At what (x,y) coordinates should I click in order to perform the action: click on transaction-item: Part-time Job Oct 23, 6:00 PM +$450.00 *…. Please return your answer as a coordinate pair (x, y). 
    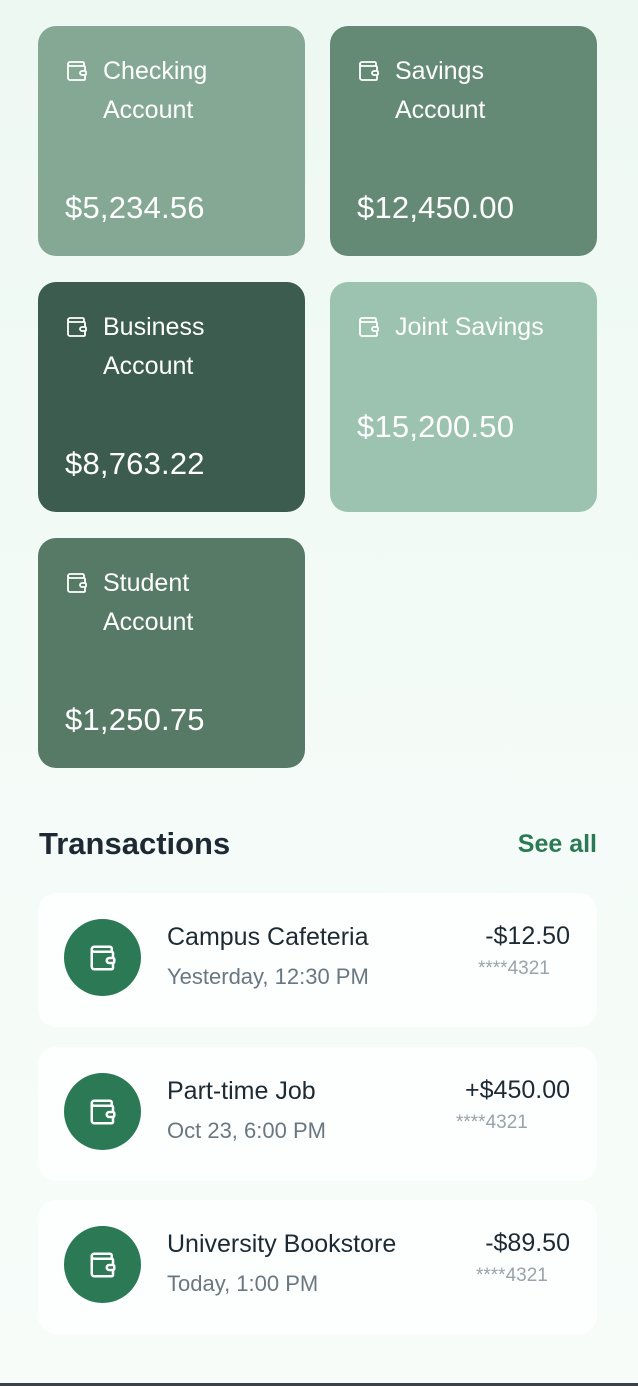
    Looking at the image, I should click on (317, 1114).